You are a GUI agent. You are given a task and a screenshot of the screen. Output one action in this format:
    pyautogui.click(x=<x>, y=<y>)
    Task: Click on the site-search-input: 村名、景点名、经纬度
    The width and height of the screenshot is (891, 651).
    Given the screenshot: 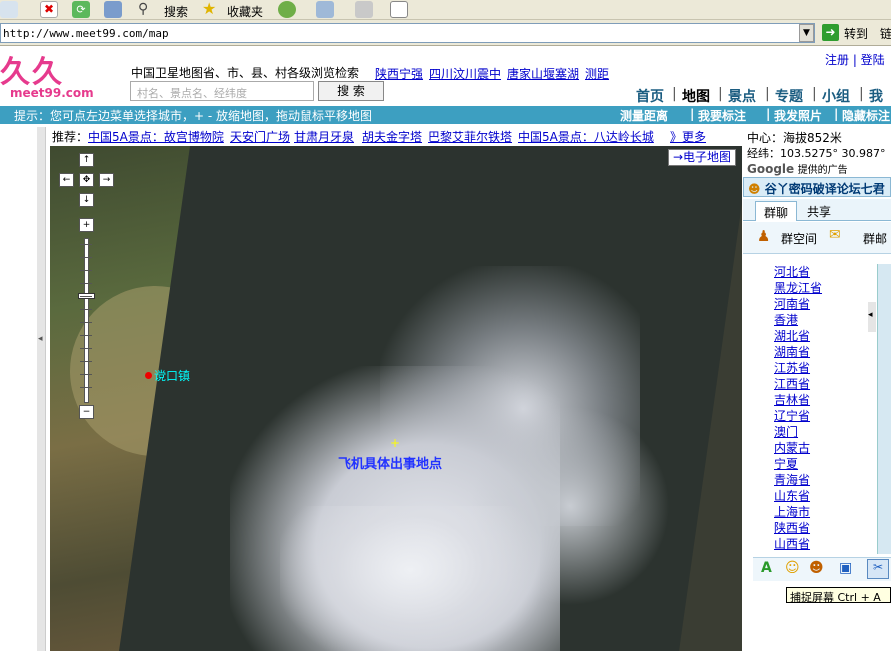 What is the action you would take?
    pyautogui.click(x=222, y=91)
    